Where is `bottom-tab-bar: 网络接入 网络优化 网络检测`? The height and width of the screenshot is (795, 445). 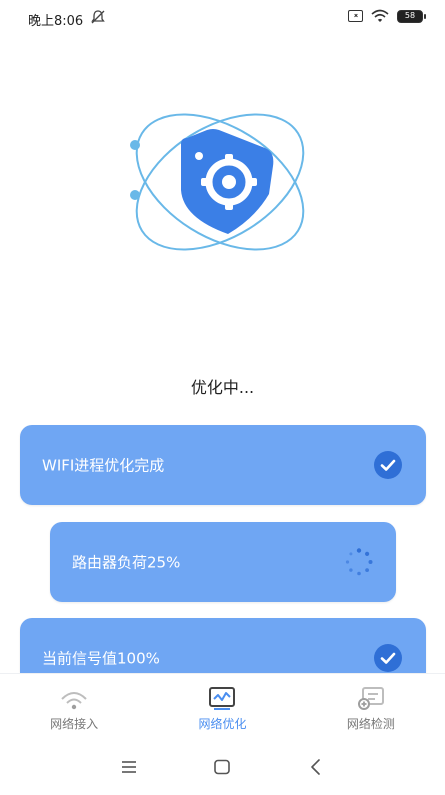 bottom-tab-bar: 网络接入 网络优化 网络检测 is located at coordinates (222, 705).